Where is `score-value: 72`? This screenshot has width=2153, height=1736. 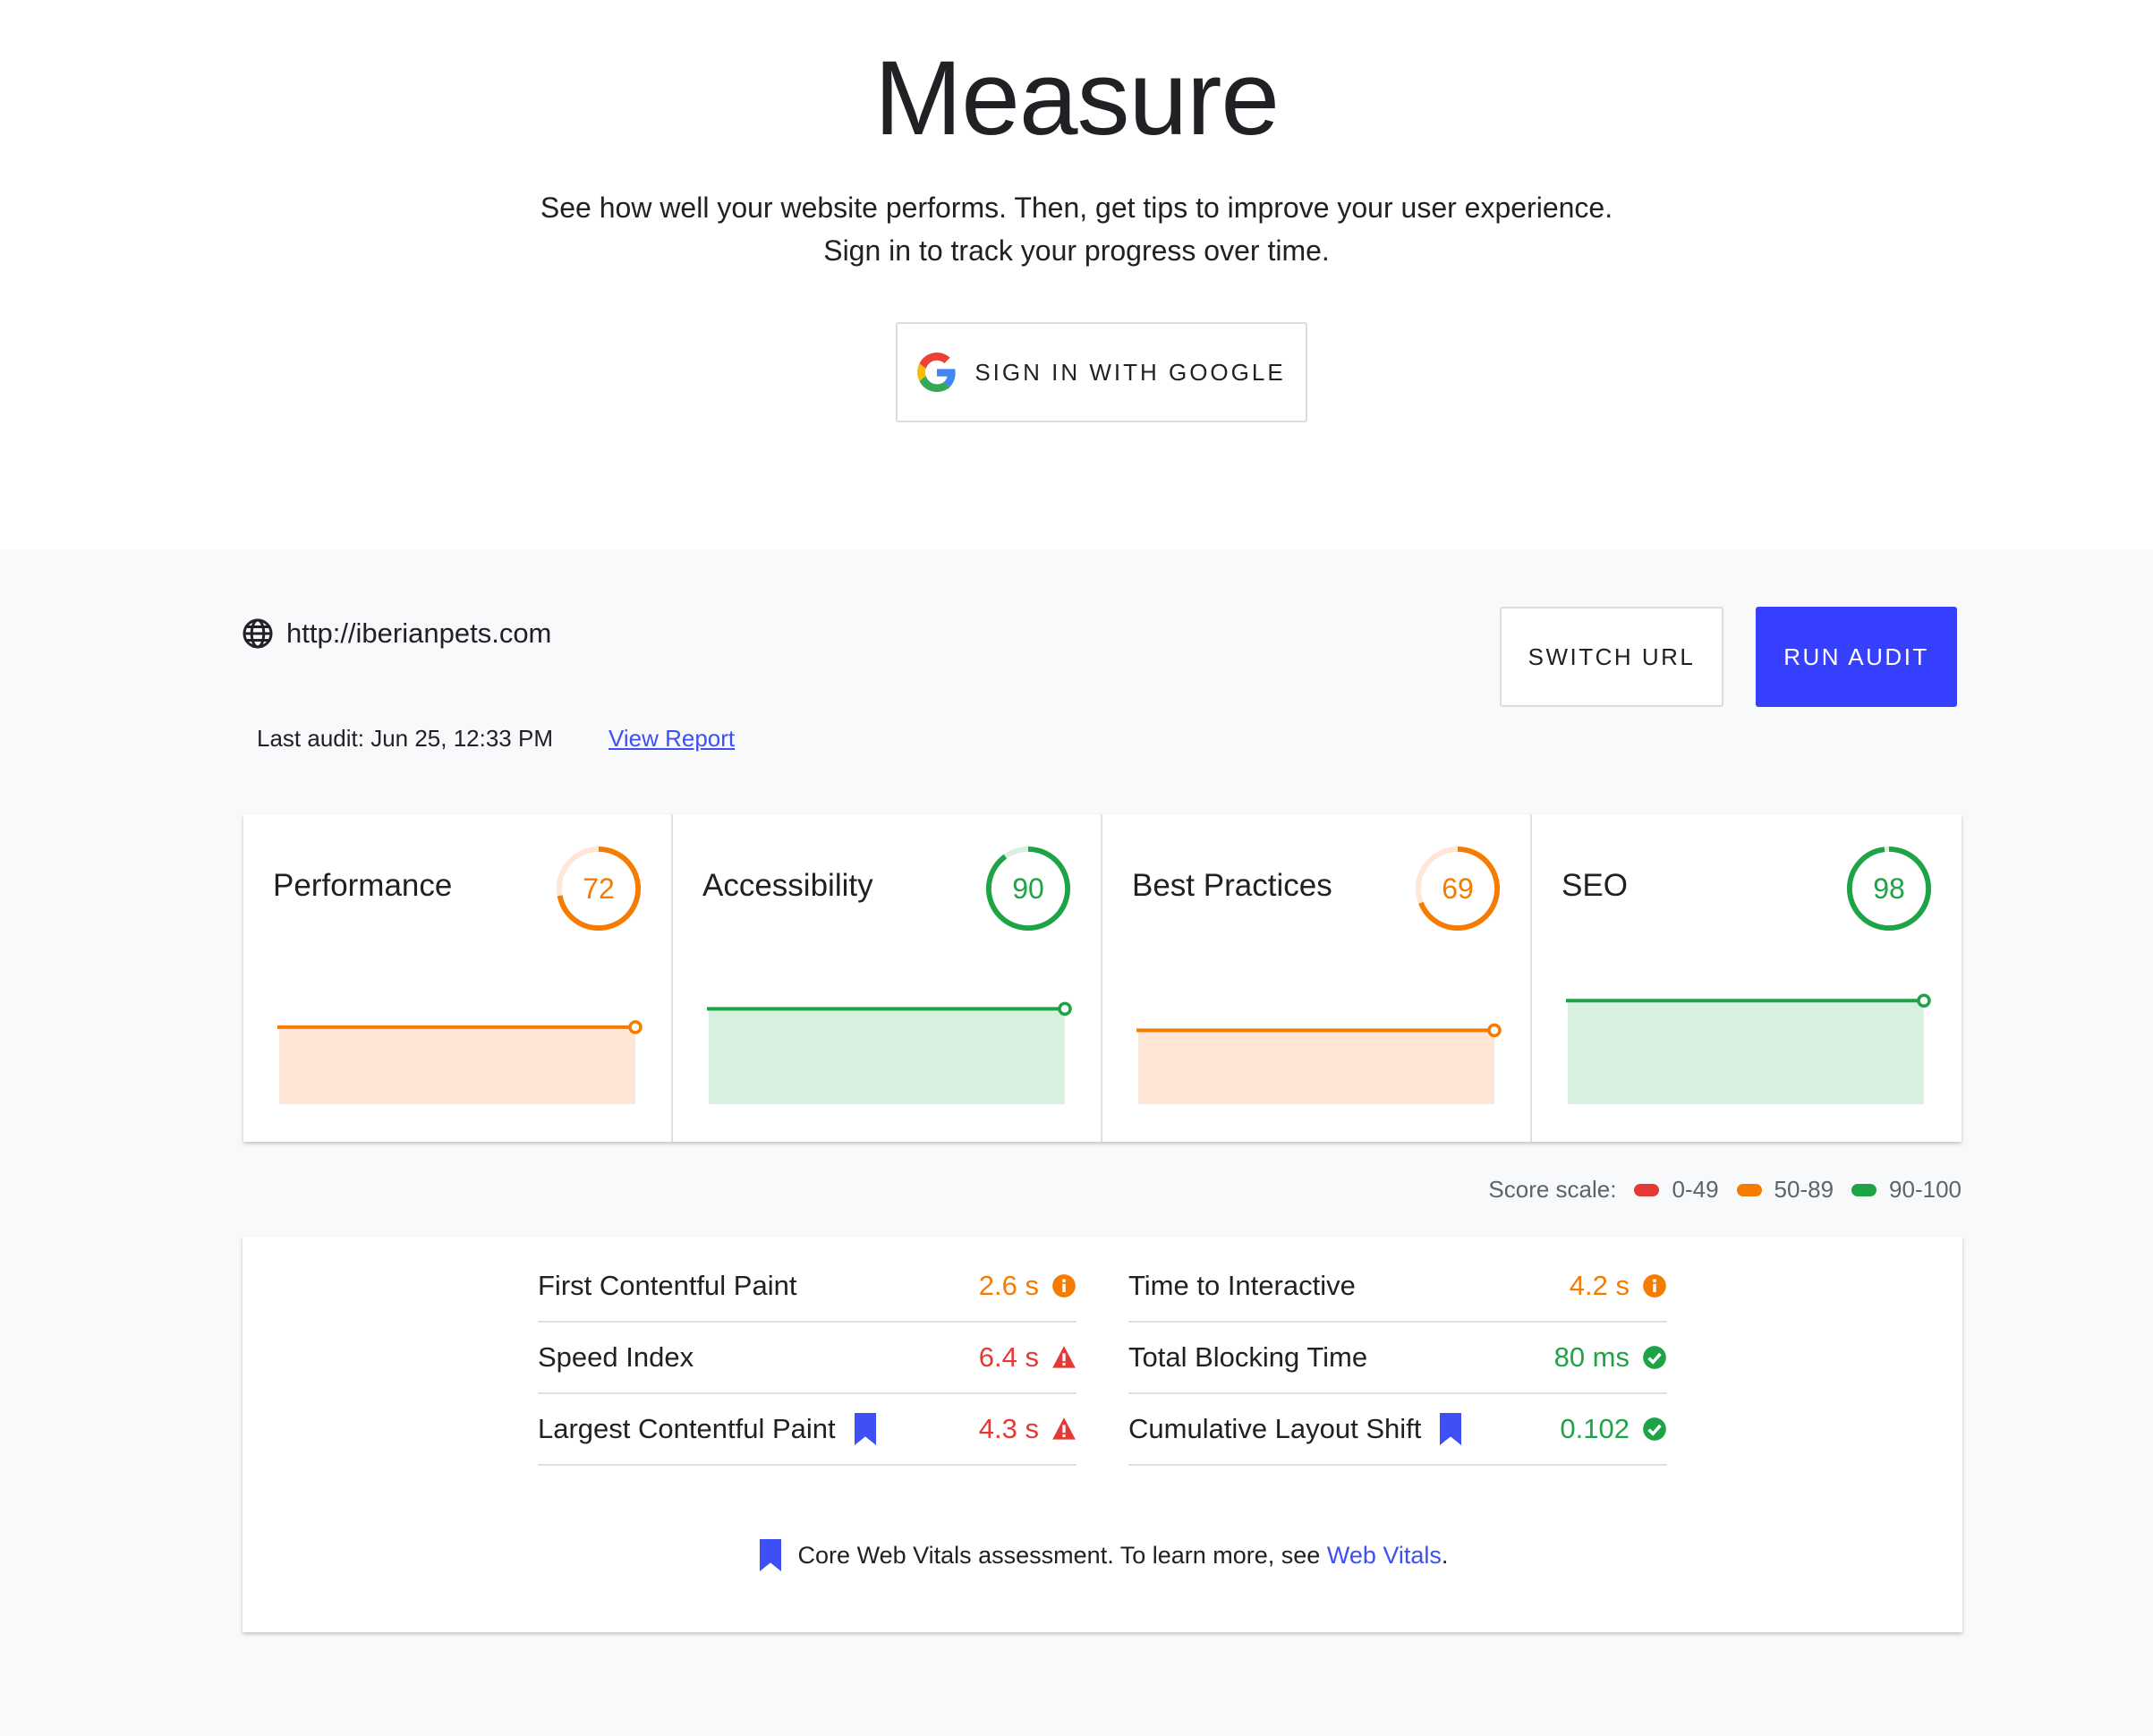 score-value: 72 is located at coordinates (599, 888).